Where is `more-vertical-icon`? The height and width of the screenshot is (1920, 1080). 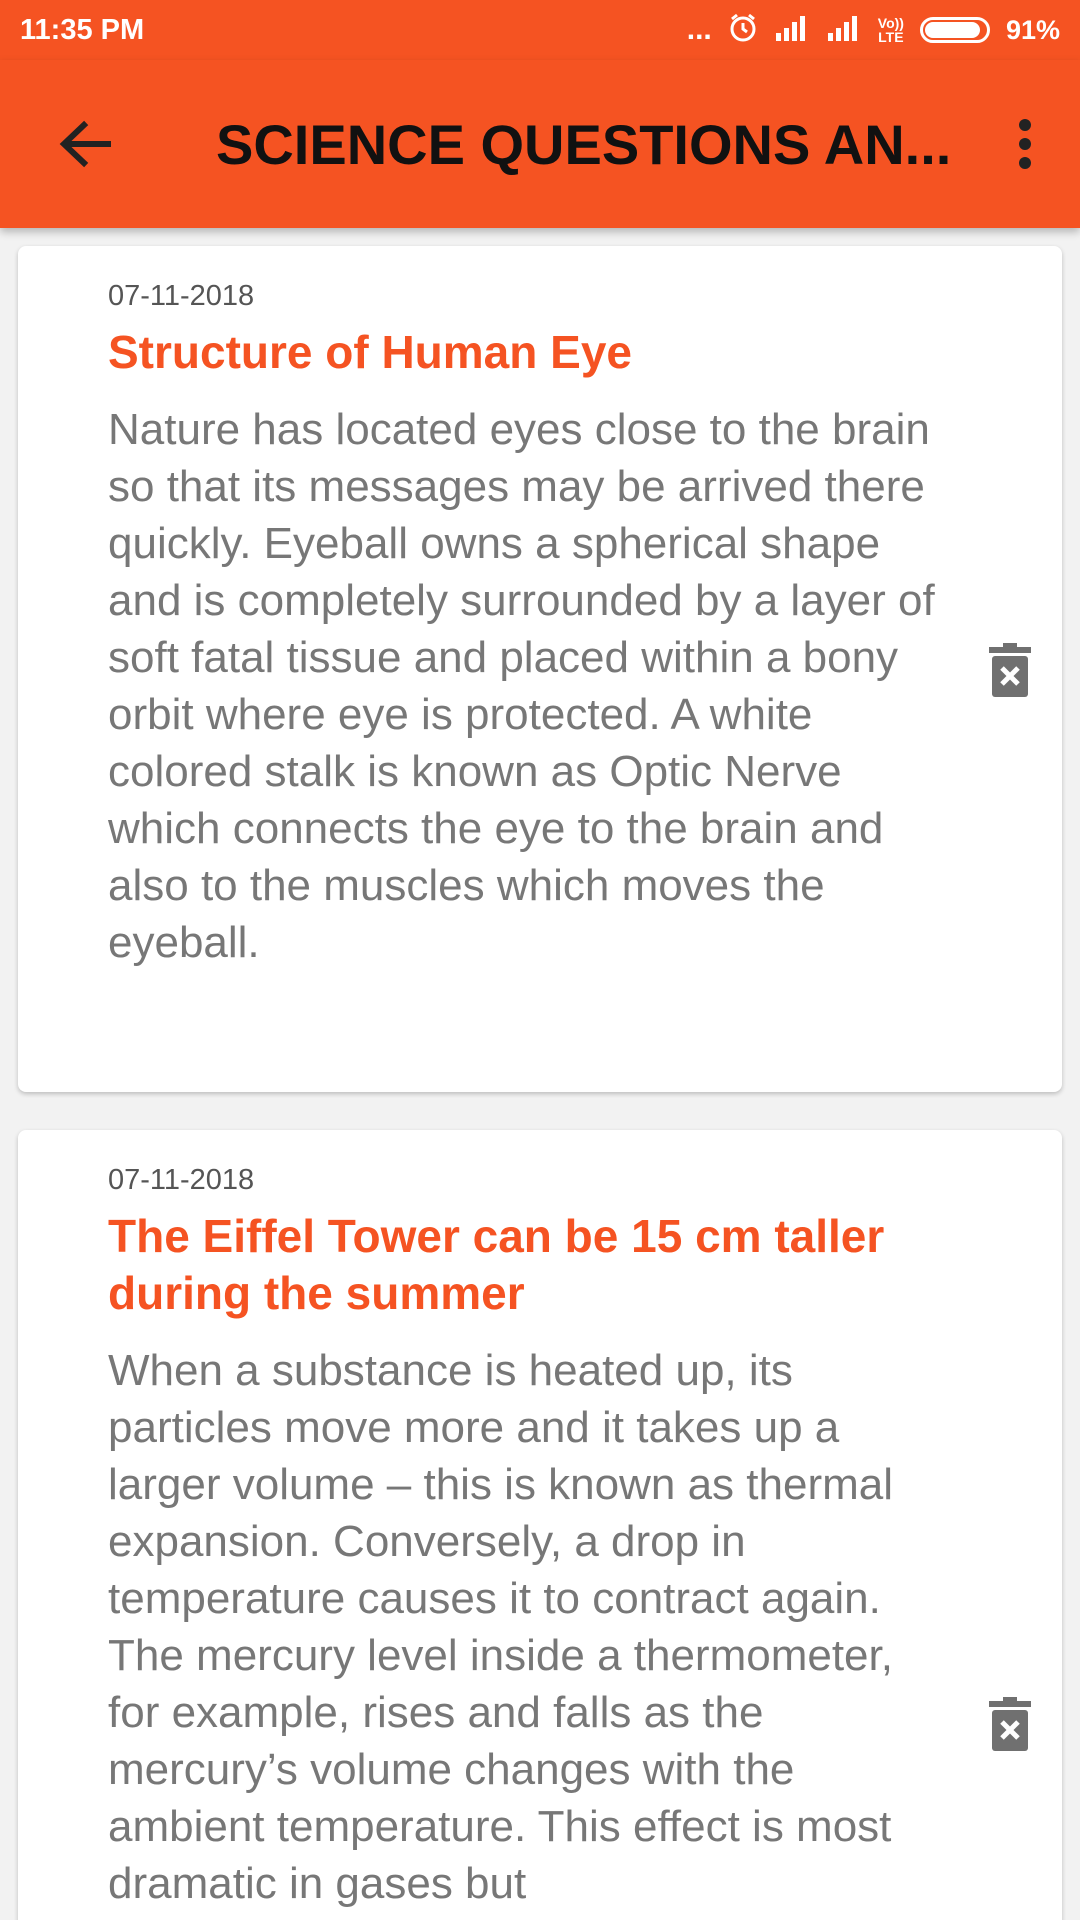 more-vertical-icon is located at coordinates (1025, 144).